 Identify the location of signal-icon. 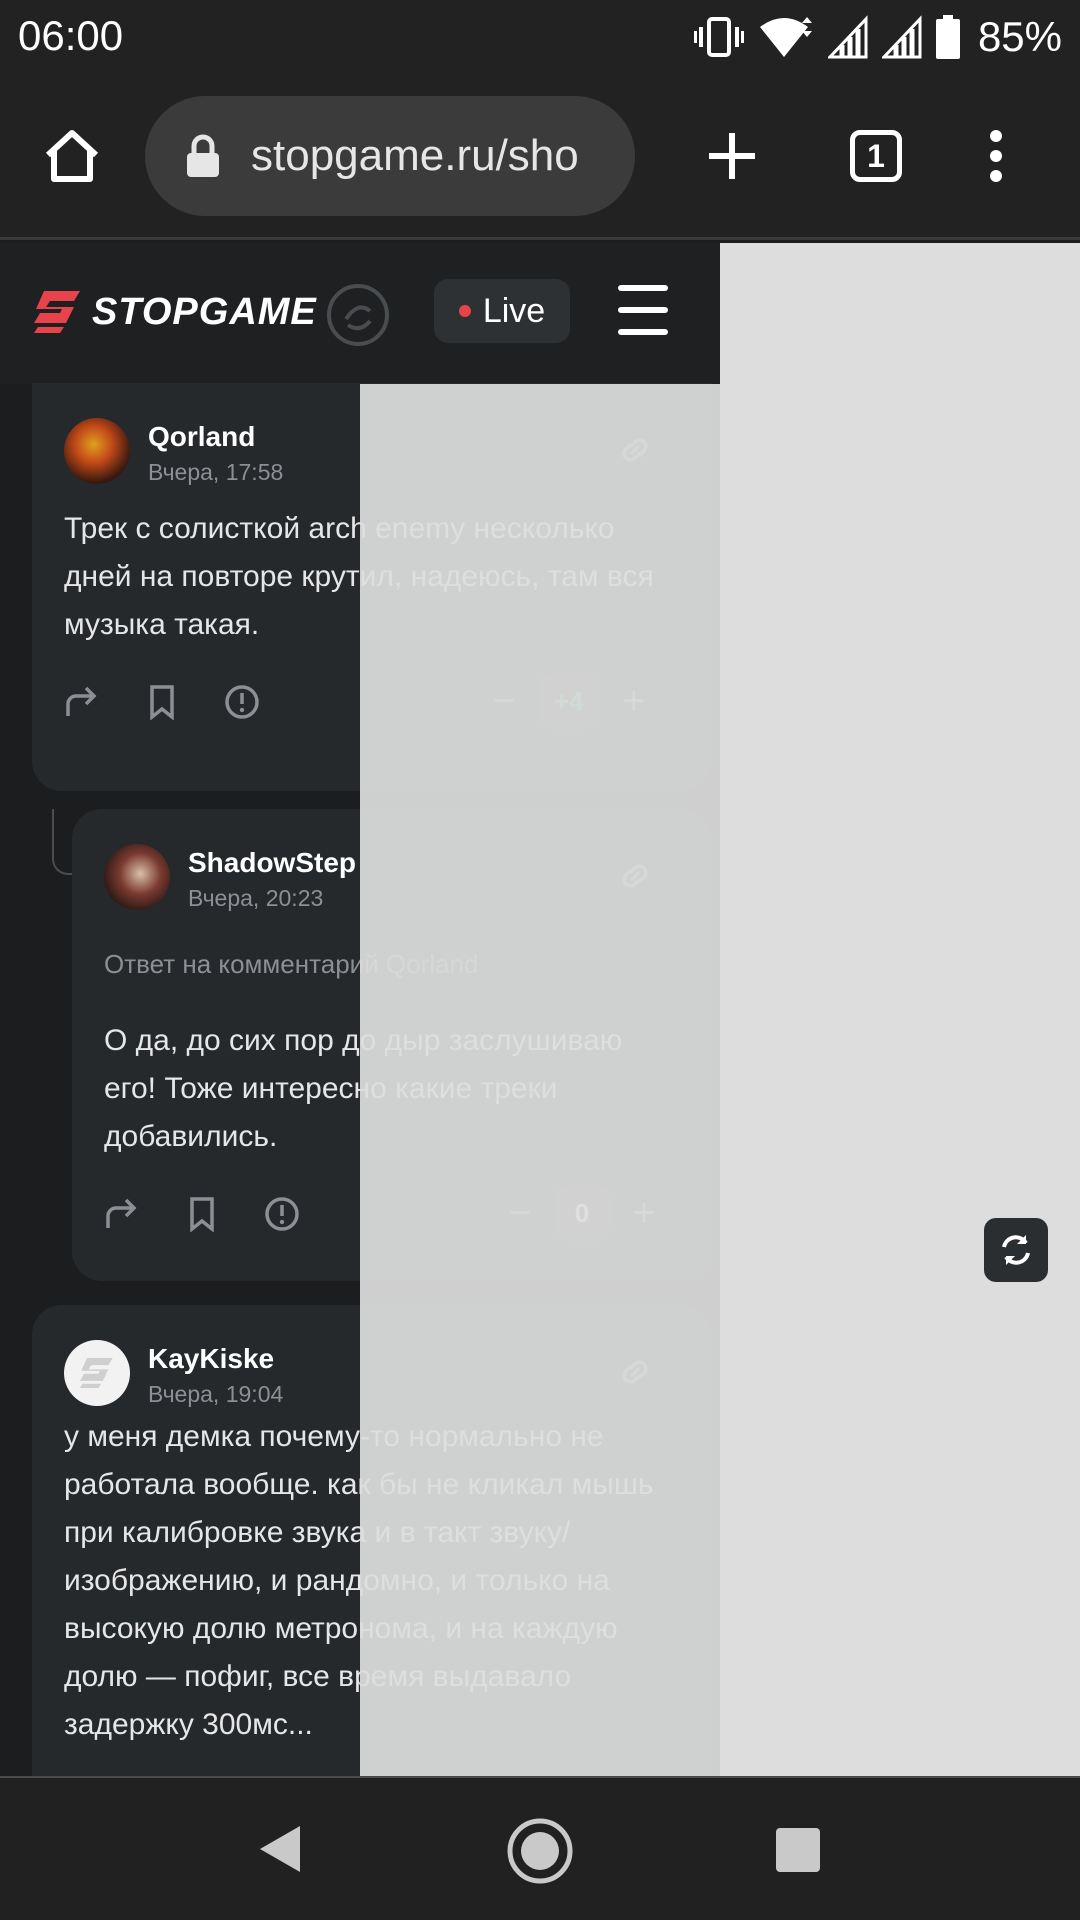
(847, 37).